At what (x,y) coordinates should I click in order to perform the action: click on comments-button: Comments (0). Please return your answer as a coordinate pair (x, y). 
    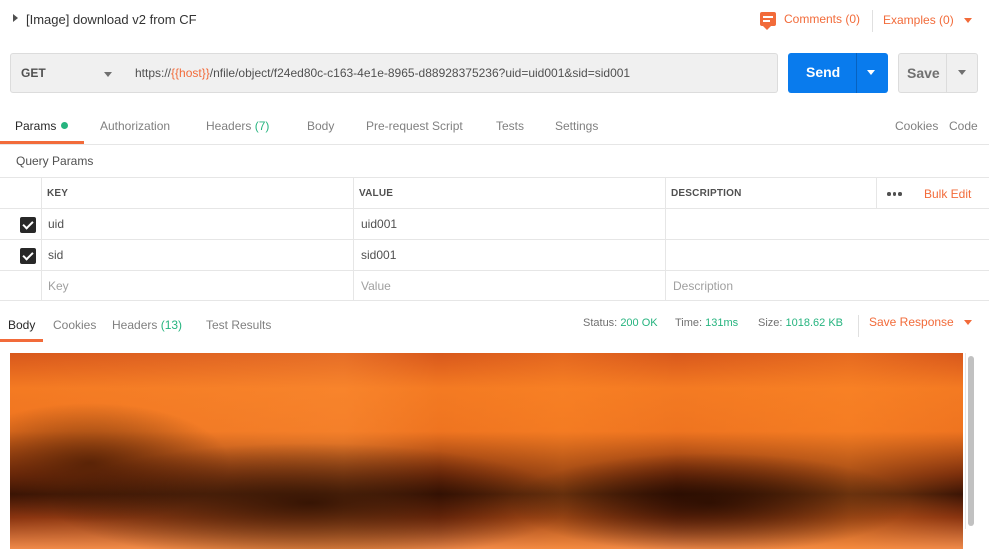
    Looking at the image, I should click on (810, 21).